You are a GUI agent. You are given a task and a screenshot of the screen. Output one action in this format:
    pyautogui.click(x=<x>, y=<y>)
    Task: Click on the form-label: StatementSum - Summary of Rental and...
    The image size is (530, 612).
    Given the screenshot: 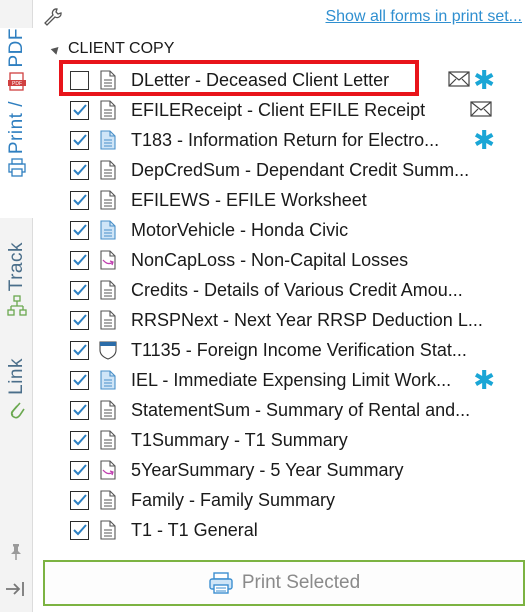 What is the action you would take?
    pyautogui.click(x=301, y=409)
    